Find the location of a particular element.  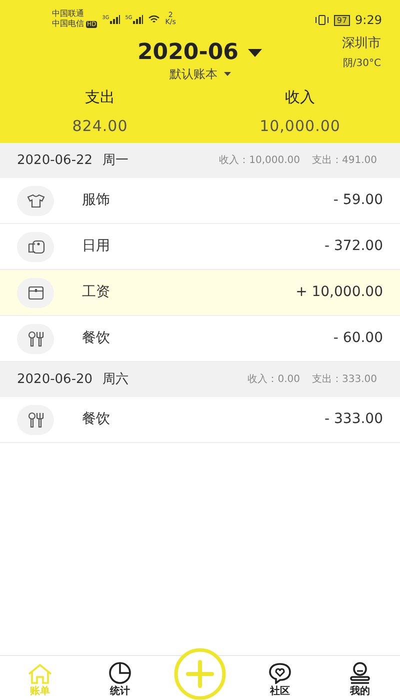

home-icon is located at coordinates (40, 674).